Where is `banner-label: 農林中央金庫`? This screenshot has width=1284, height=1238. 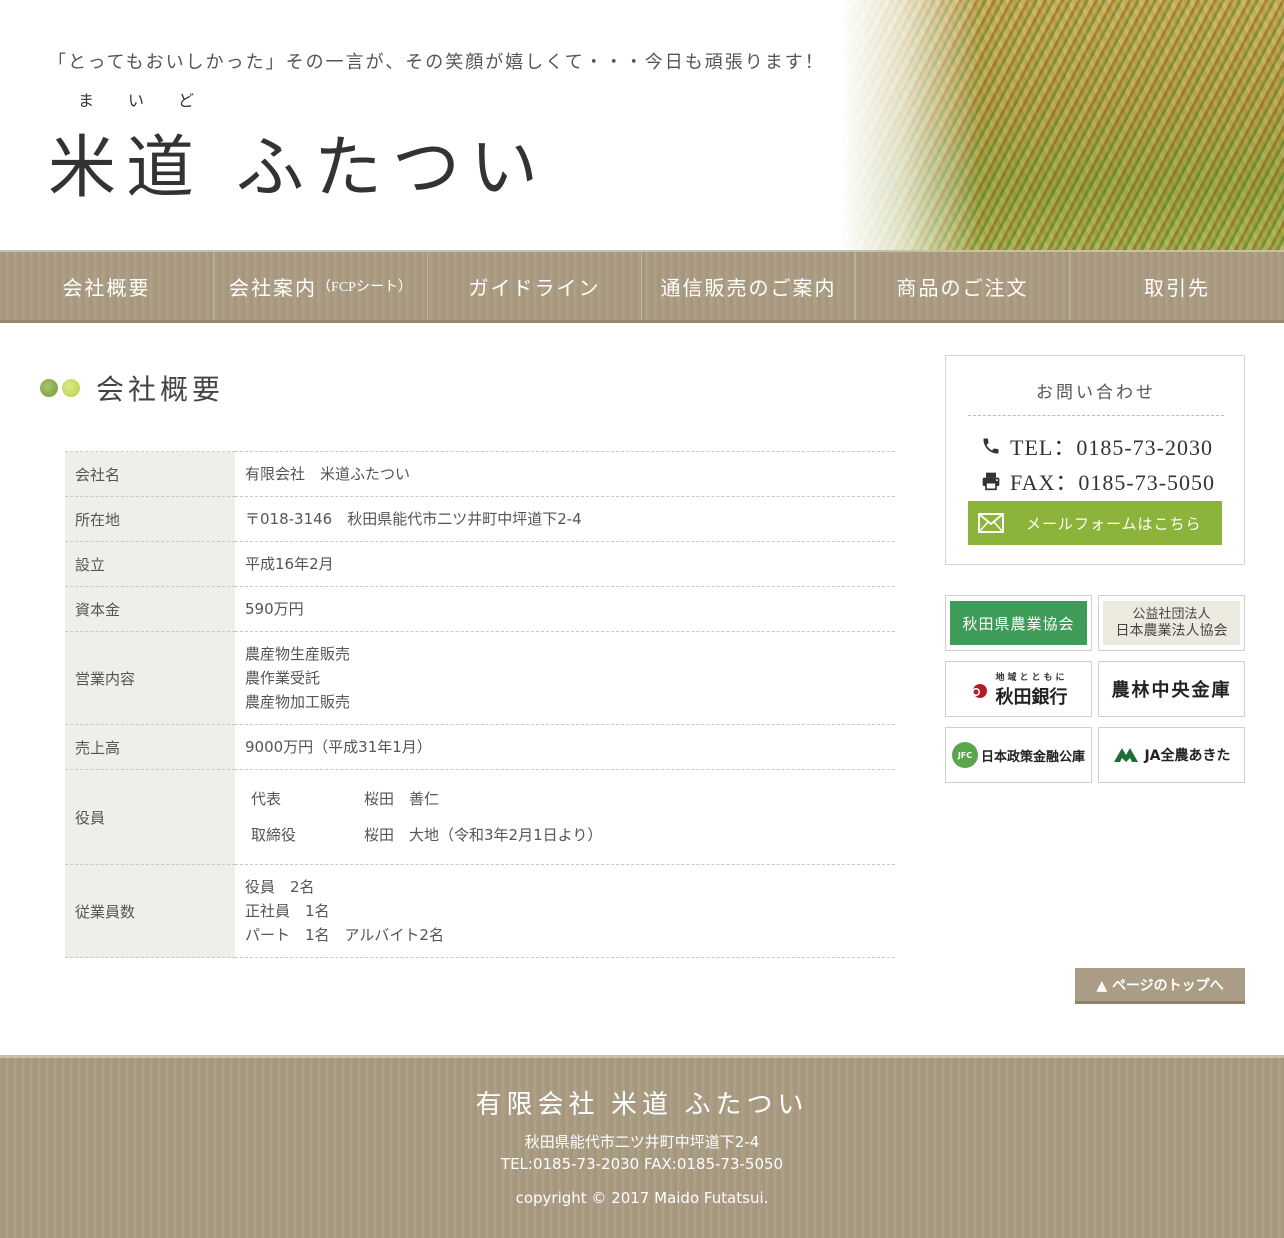
banner-label: 農林中央金庫 is located at coordinates (1171, 690).